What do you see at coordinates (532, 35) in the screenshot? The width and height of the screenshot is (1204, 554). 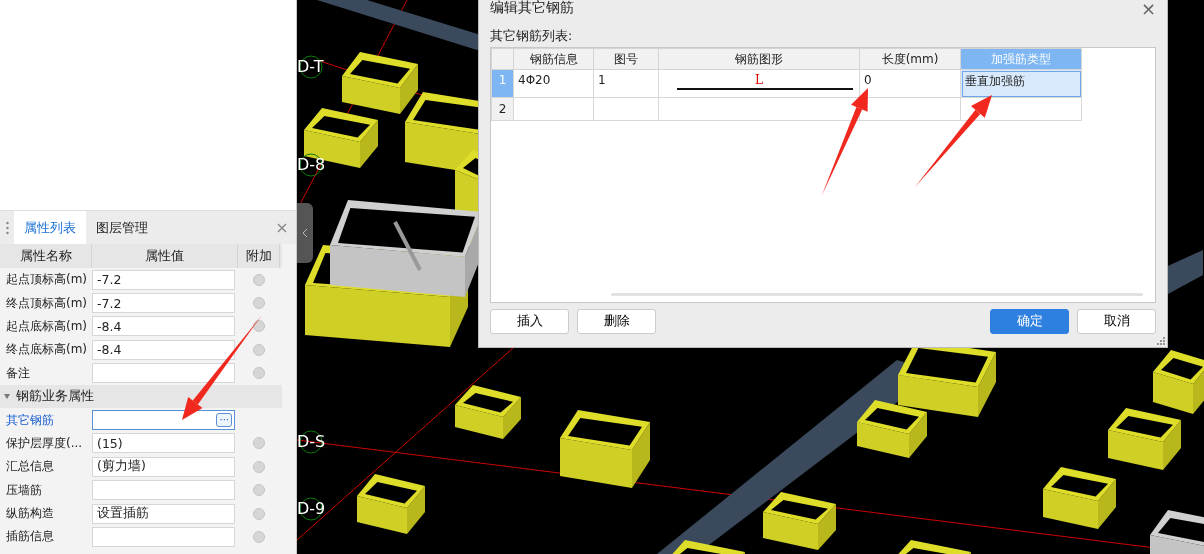 I see `table-label: 其它钢筋列表:` at bounding box center [532, 35].